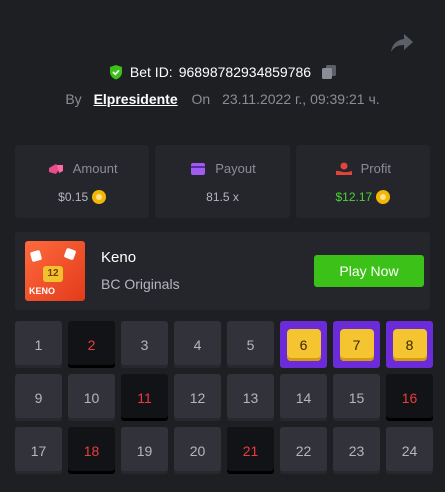 The image size is (445, 492). Describe the element at coordinates (362, 181) in the screenshot. I see `profit-card: Profit $12.17` at that location.